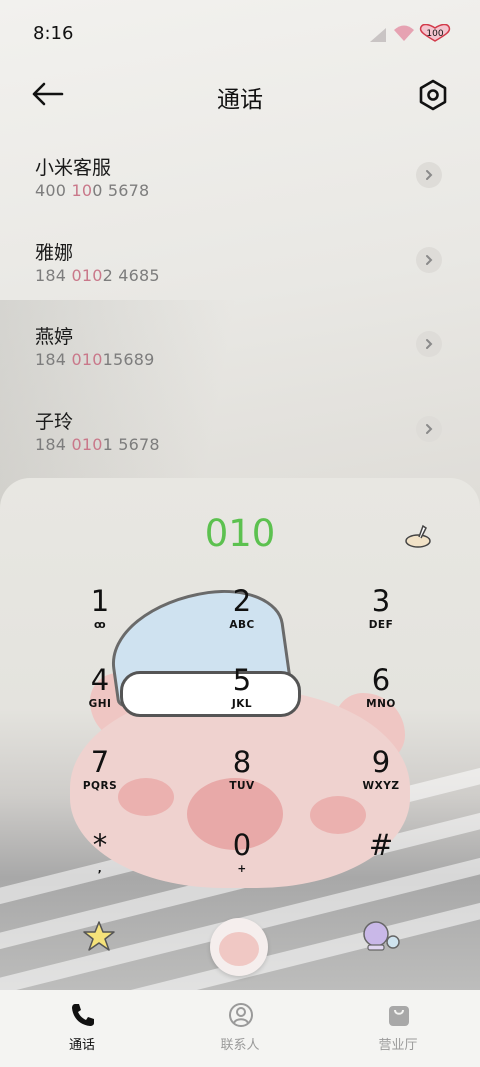 The width and height of the screenshot is (480, 1067). What do you see at coordinates (92, 190) in the screenshot?
I see `contact-number: 400 100 5678` at bounding box center [92, 190].